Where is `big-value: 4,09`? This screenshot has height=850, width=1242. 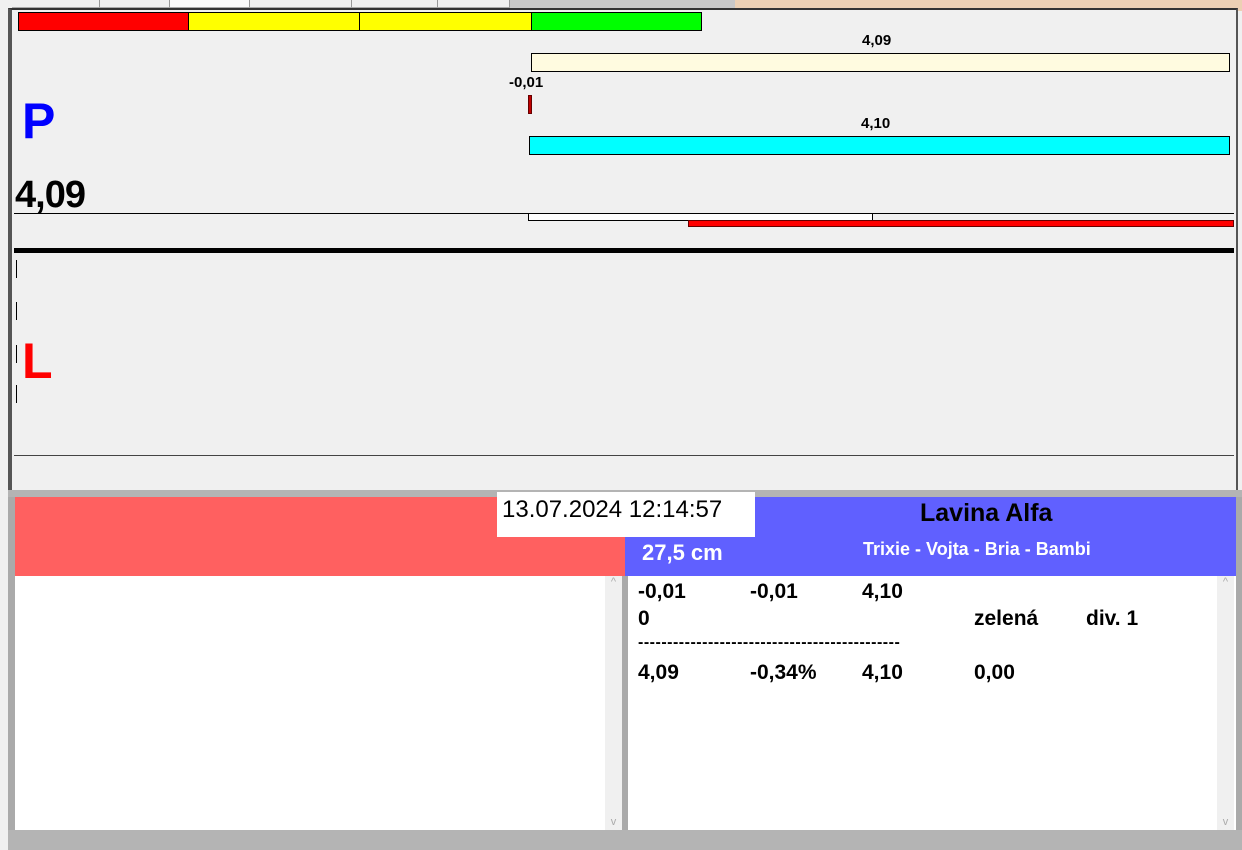 big-value: 4,09 is located at coordinates (50, 195).